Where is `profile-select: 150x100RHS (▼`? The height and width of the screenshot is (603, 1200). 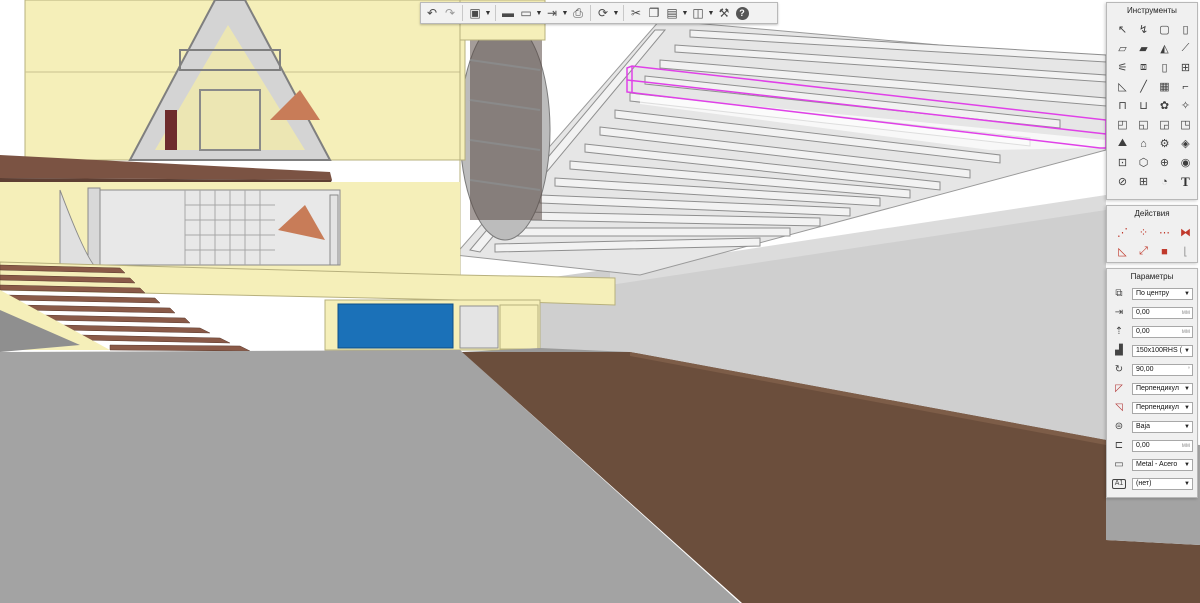 profile-select: 150x100RHS (▼ is located at coordinates (1162, 350).